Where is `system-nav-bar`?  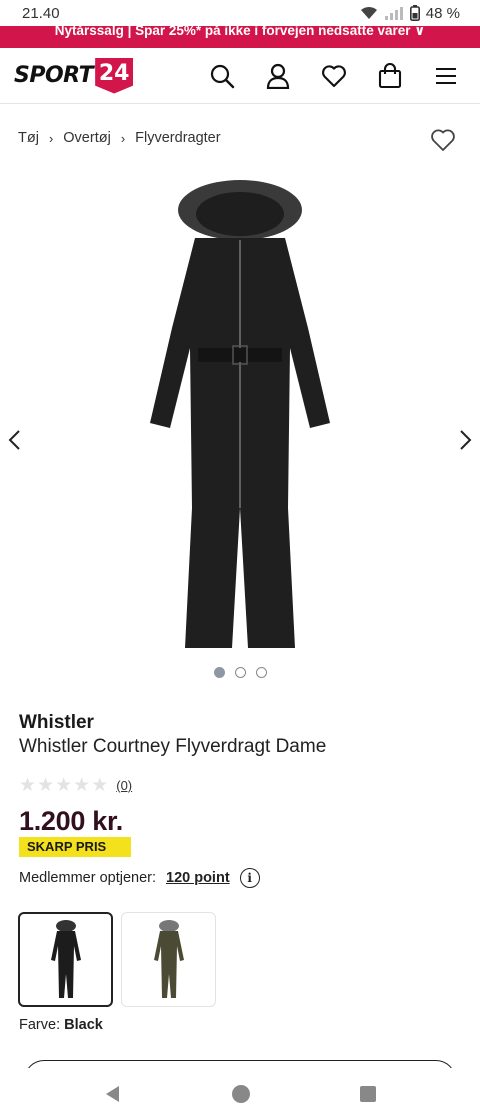 system-nav-bar is located at coordinates (240, 1094).